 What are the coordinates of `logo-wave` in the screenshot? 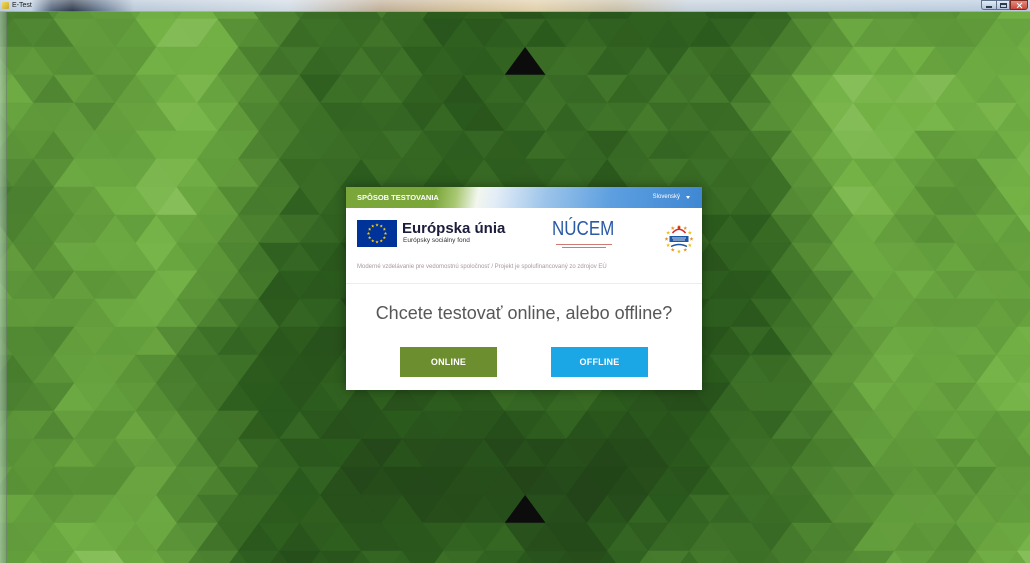 It's located at (679, 245).